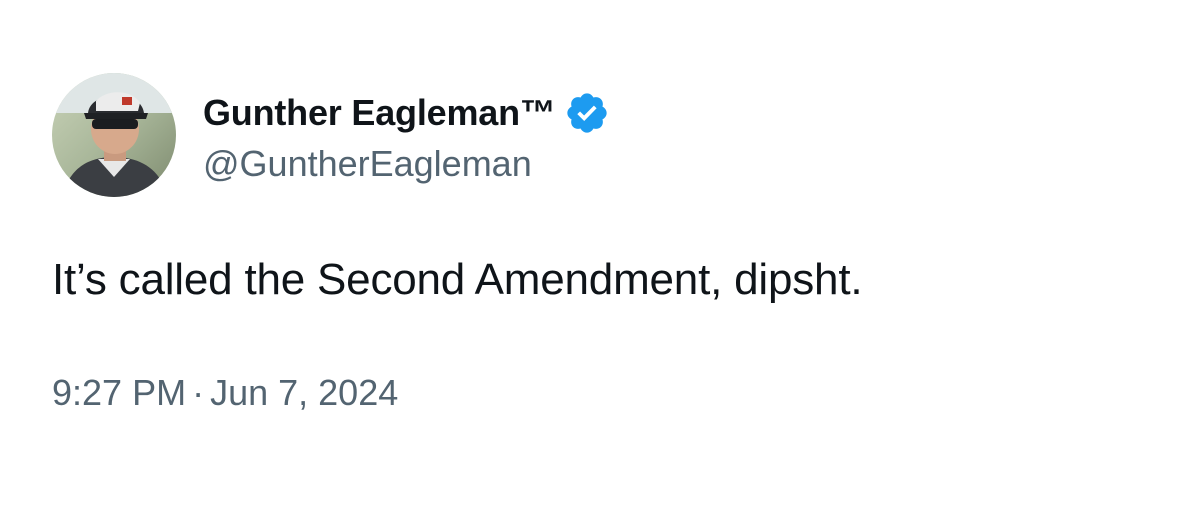 The height and width of the screenshot is (517, 1200). I want to click on avatar, so click(114, 135).